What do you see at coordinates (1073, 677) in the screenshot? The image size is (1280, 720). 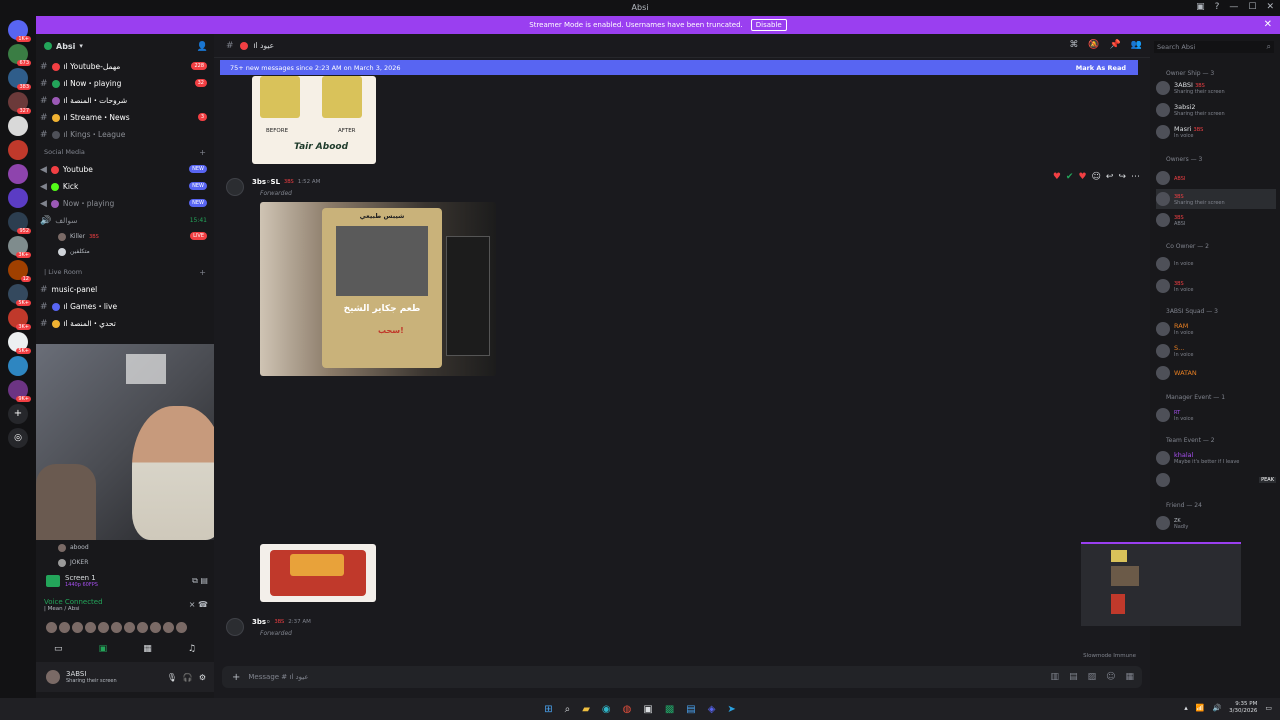 I see `gif-icon: ▤` at bounding box center [1073, 677].